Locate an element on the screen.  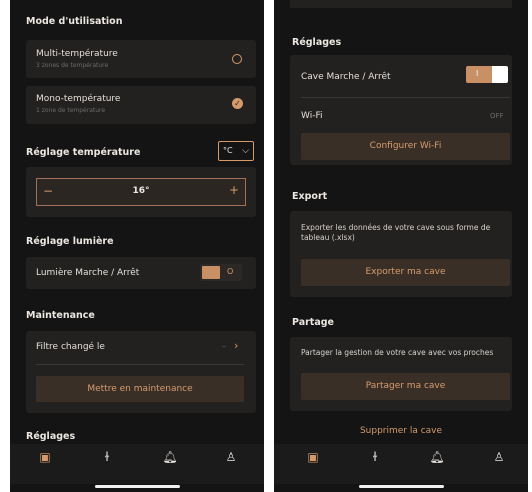
temperature-card: − 16° + is located at coordinates (141, 192).